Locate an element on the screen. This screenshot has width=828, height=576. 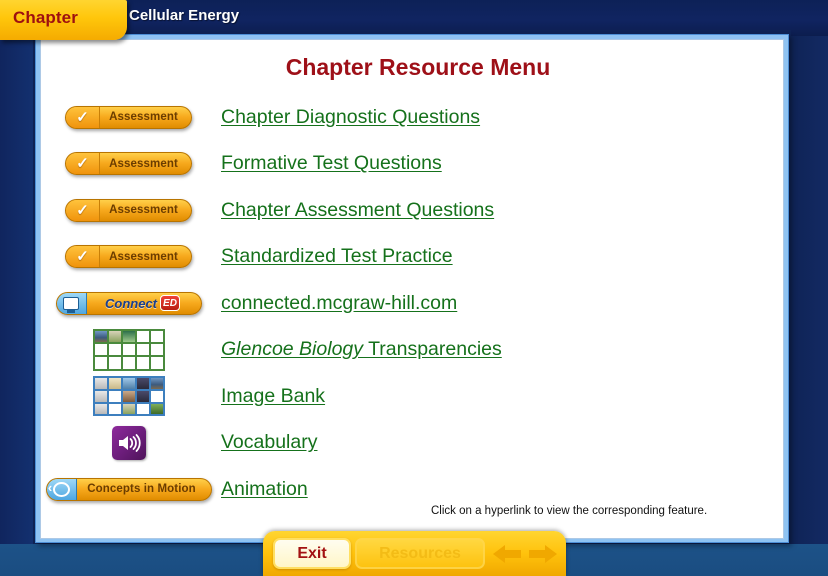
motion-circle-icon is located at coordinates (61, 489).